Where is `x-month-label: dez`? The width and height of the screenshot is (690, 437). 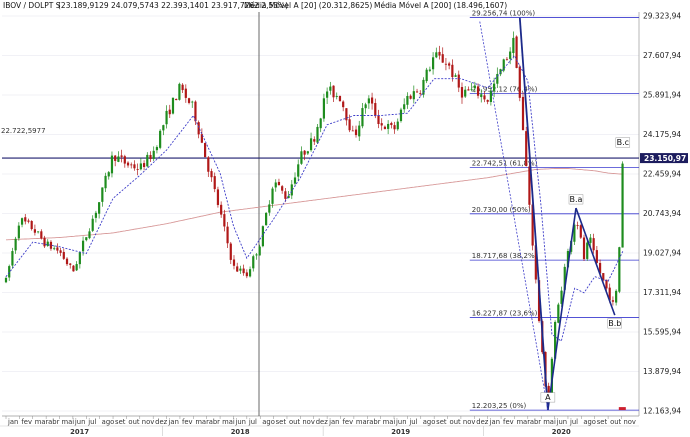
x-month-label: dez is located at coordinates (322, 422).